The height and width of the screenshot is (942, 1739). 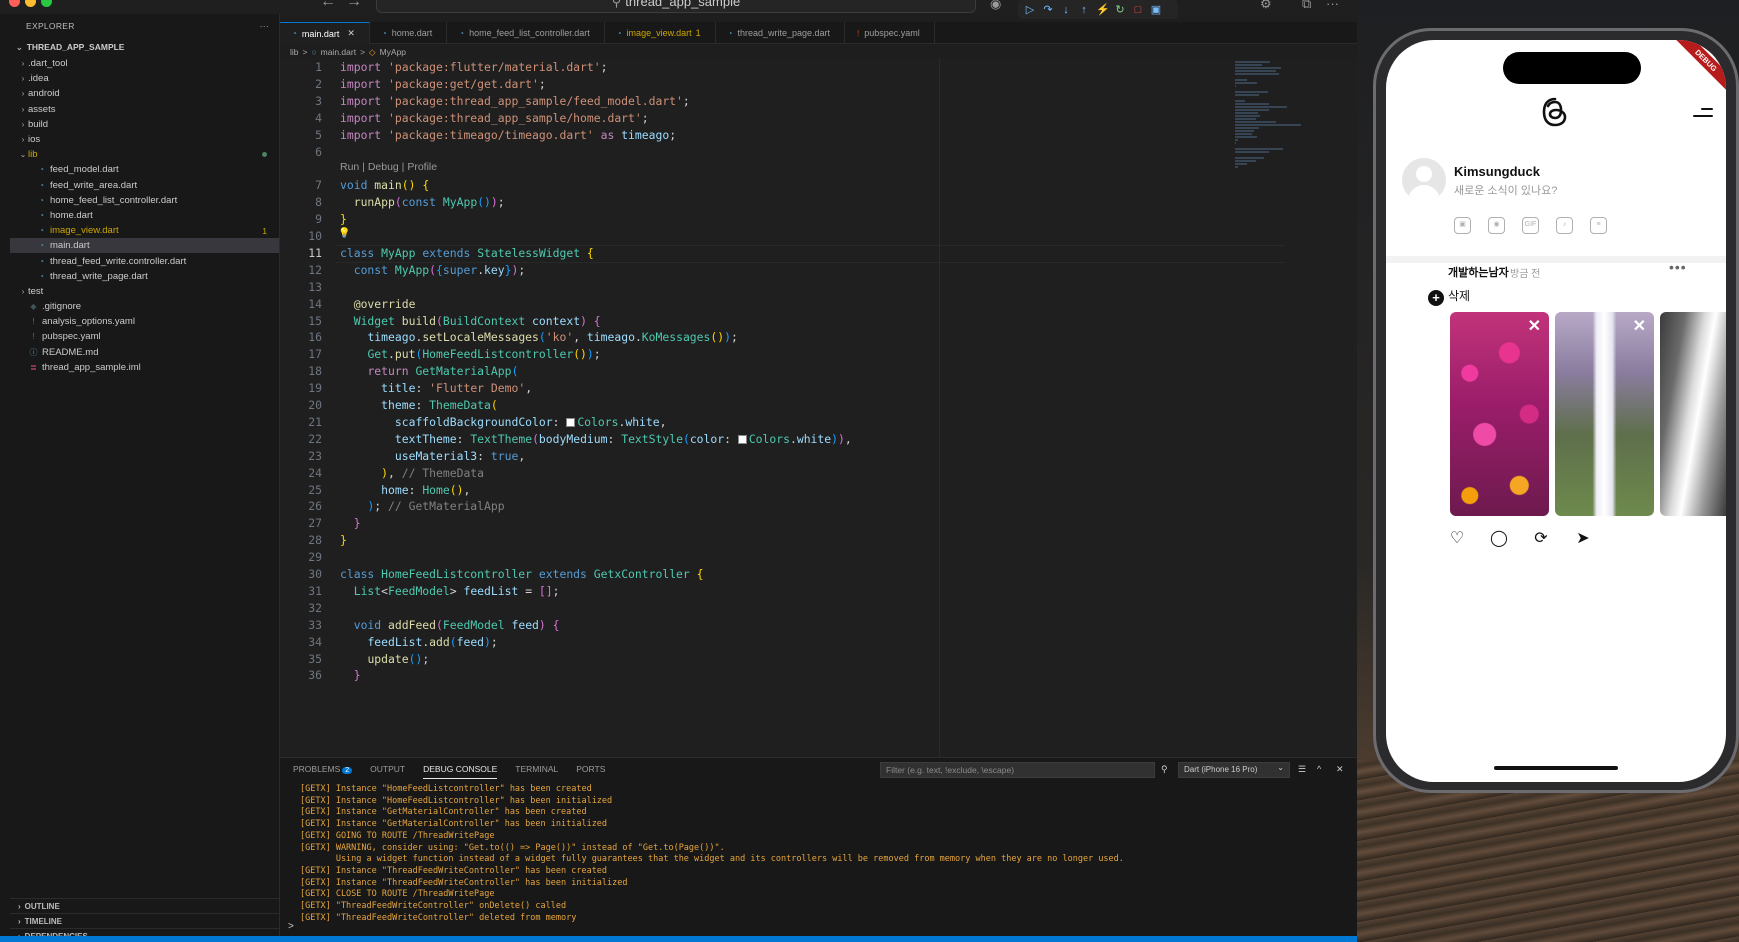 I want to click on more-icon: •••, so click(x=1678, y=267).